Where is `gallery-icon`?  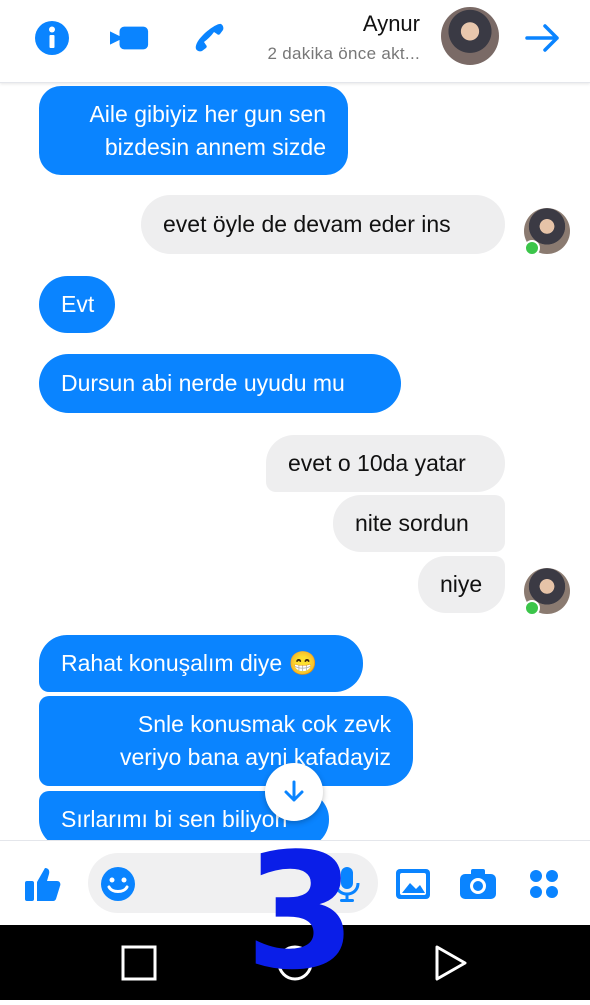
gallery-icon is located at coordinates (413, 884).